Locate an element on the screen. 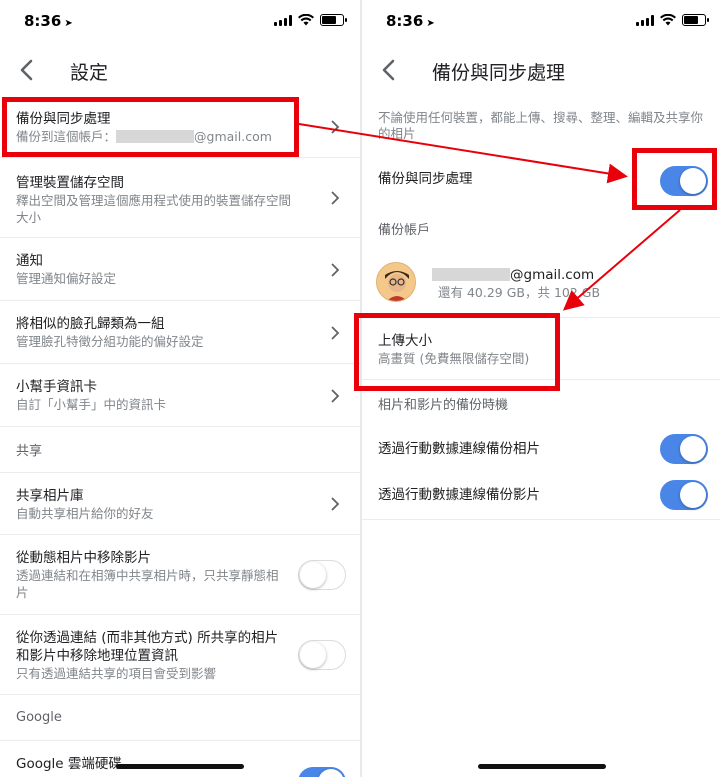 Image resolution: width=720 pixels, height=777 pixels. item-subtitle: 透過連結和在相簿中共享相片時，只共享靜態相片 is located at coordinates (147, 584).